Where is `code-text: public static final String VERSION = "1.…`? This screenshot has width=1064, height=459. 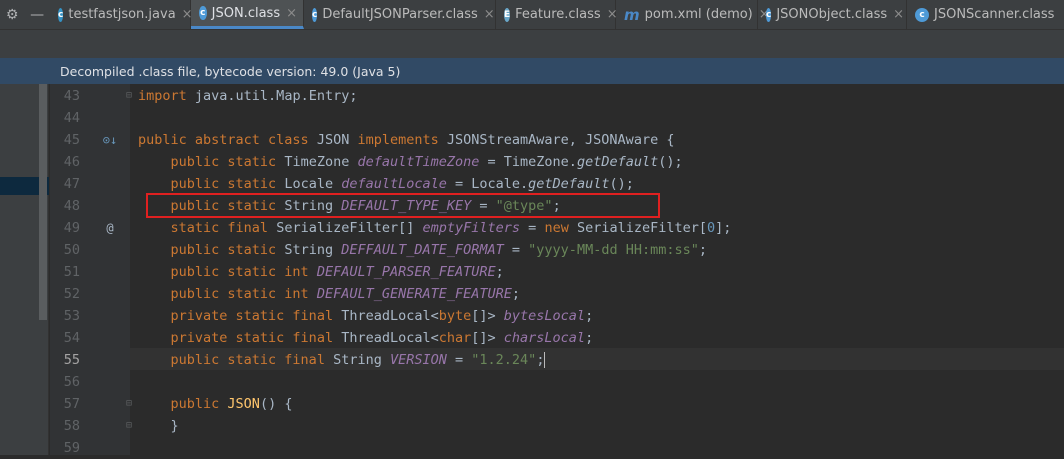 code-text: public static final String VERSION = "1.… is located at coordinates (358, 360).